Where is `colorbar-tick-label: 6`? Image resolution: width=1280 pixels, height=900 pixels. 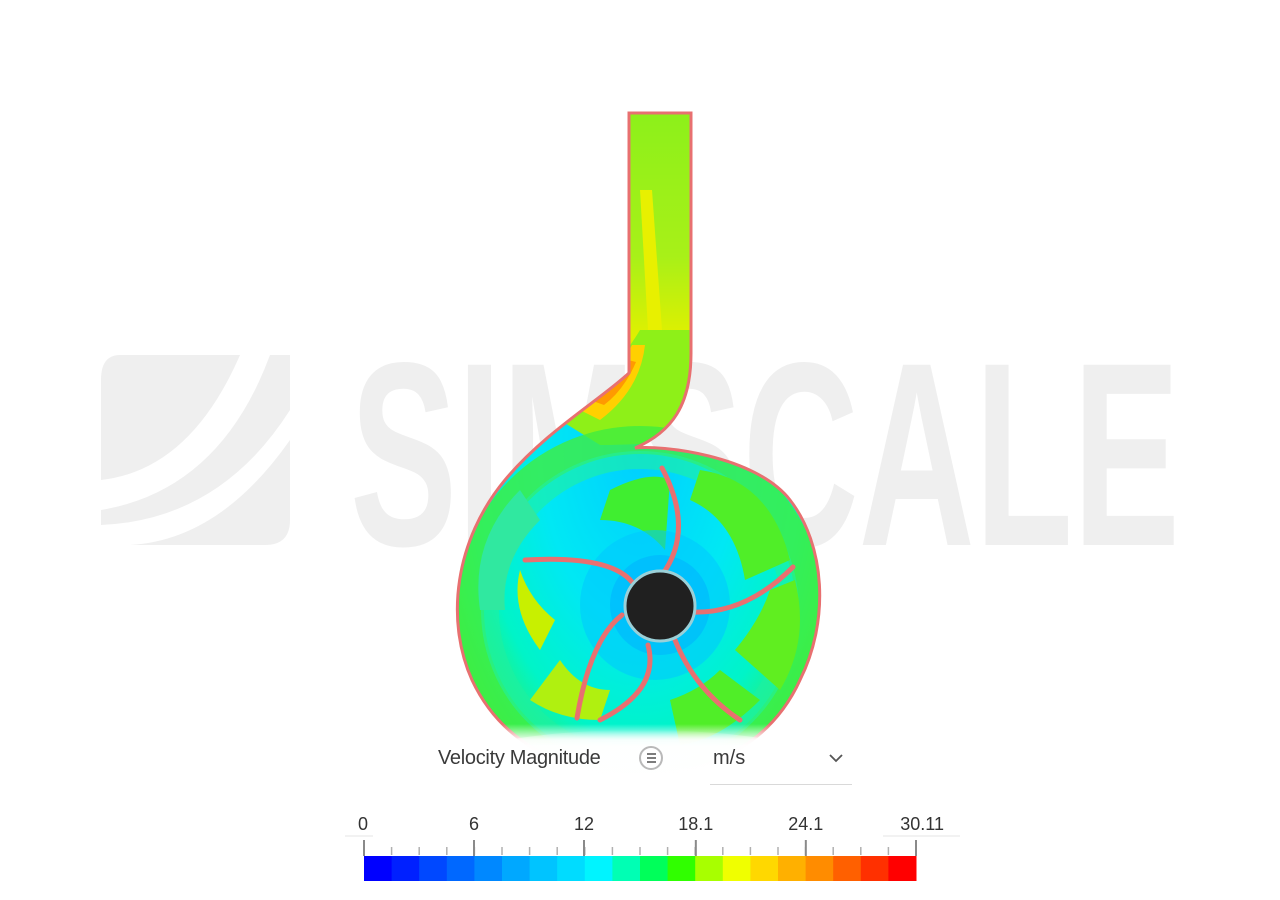 colorbar-tick-label: 6 is located at coordinates (473, 824).